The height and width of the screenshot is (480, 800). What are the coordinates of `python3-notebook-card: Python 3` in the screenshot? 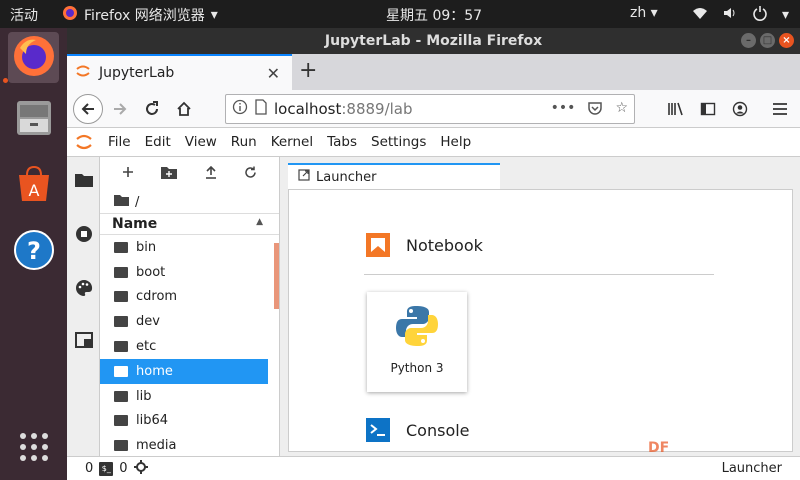 It's located at (417, 342).